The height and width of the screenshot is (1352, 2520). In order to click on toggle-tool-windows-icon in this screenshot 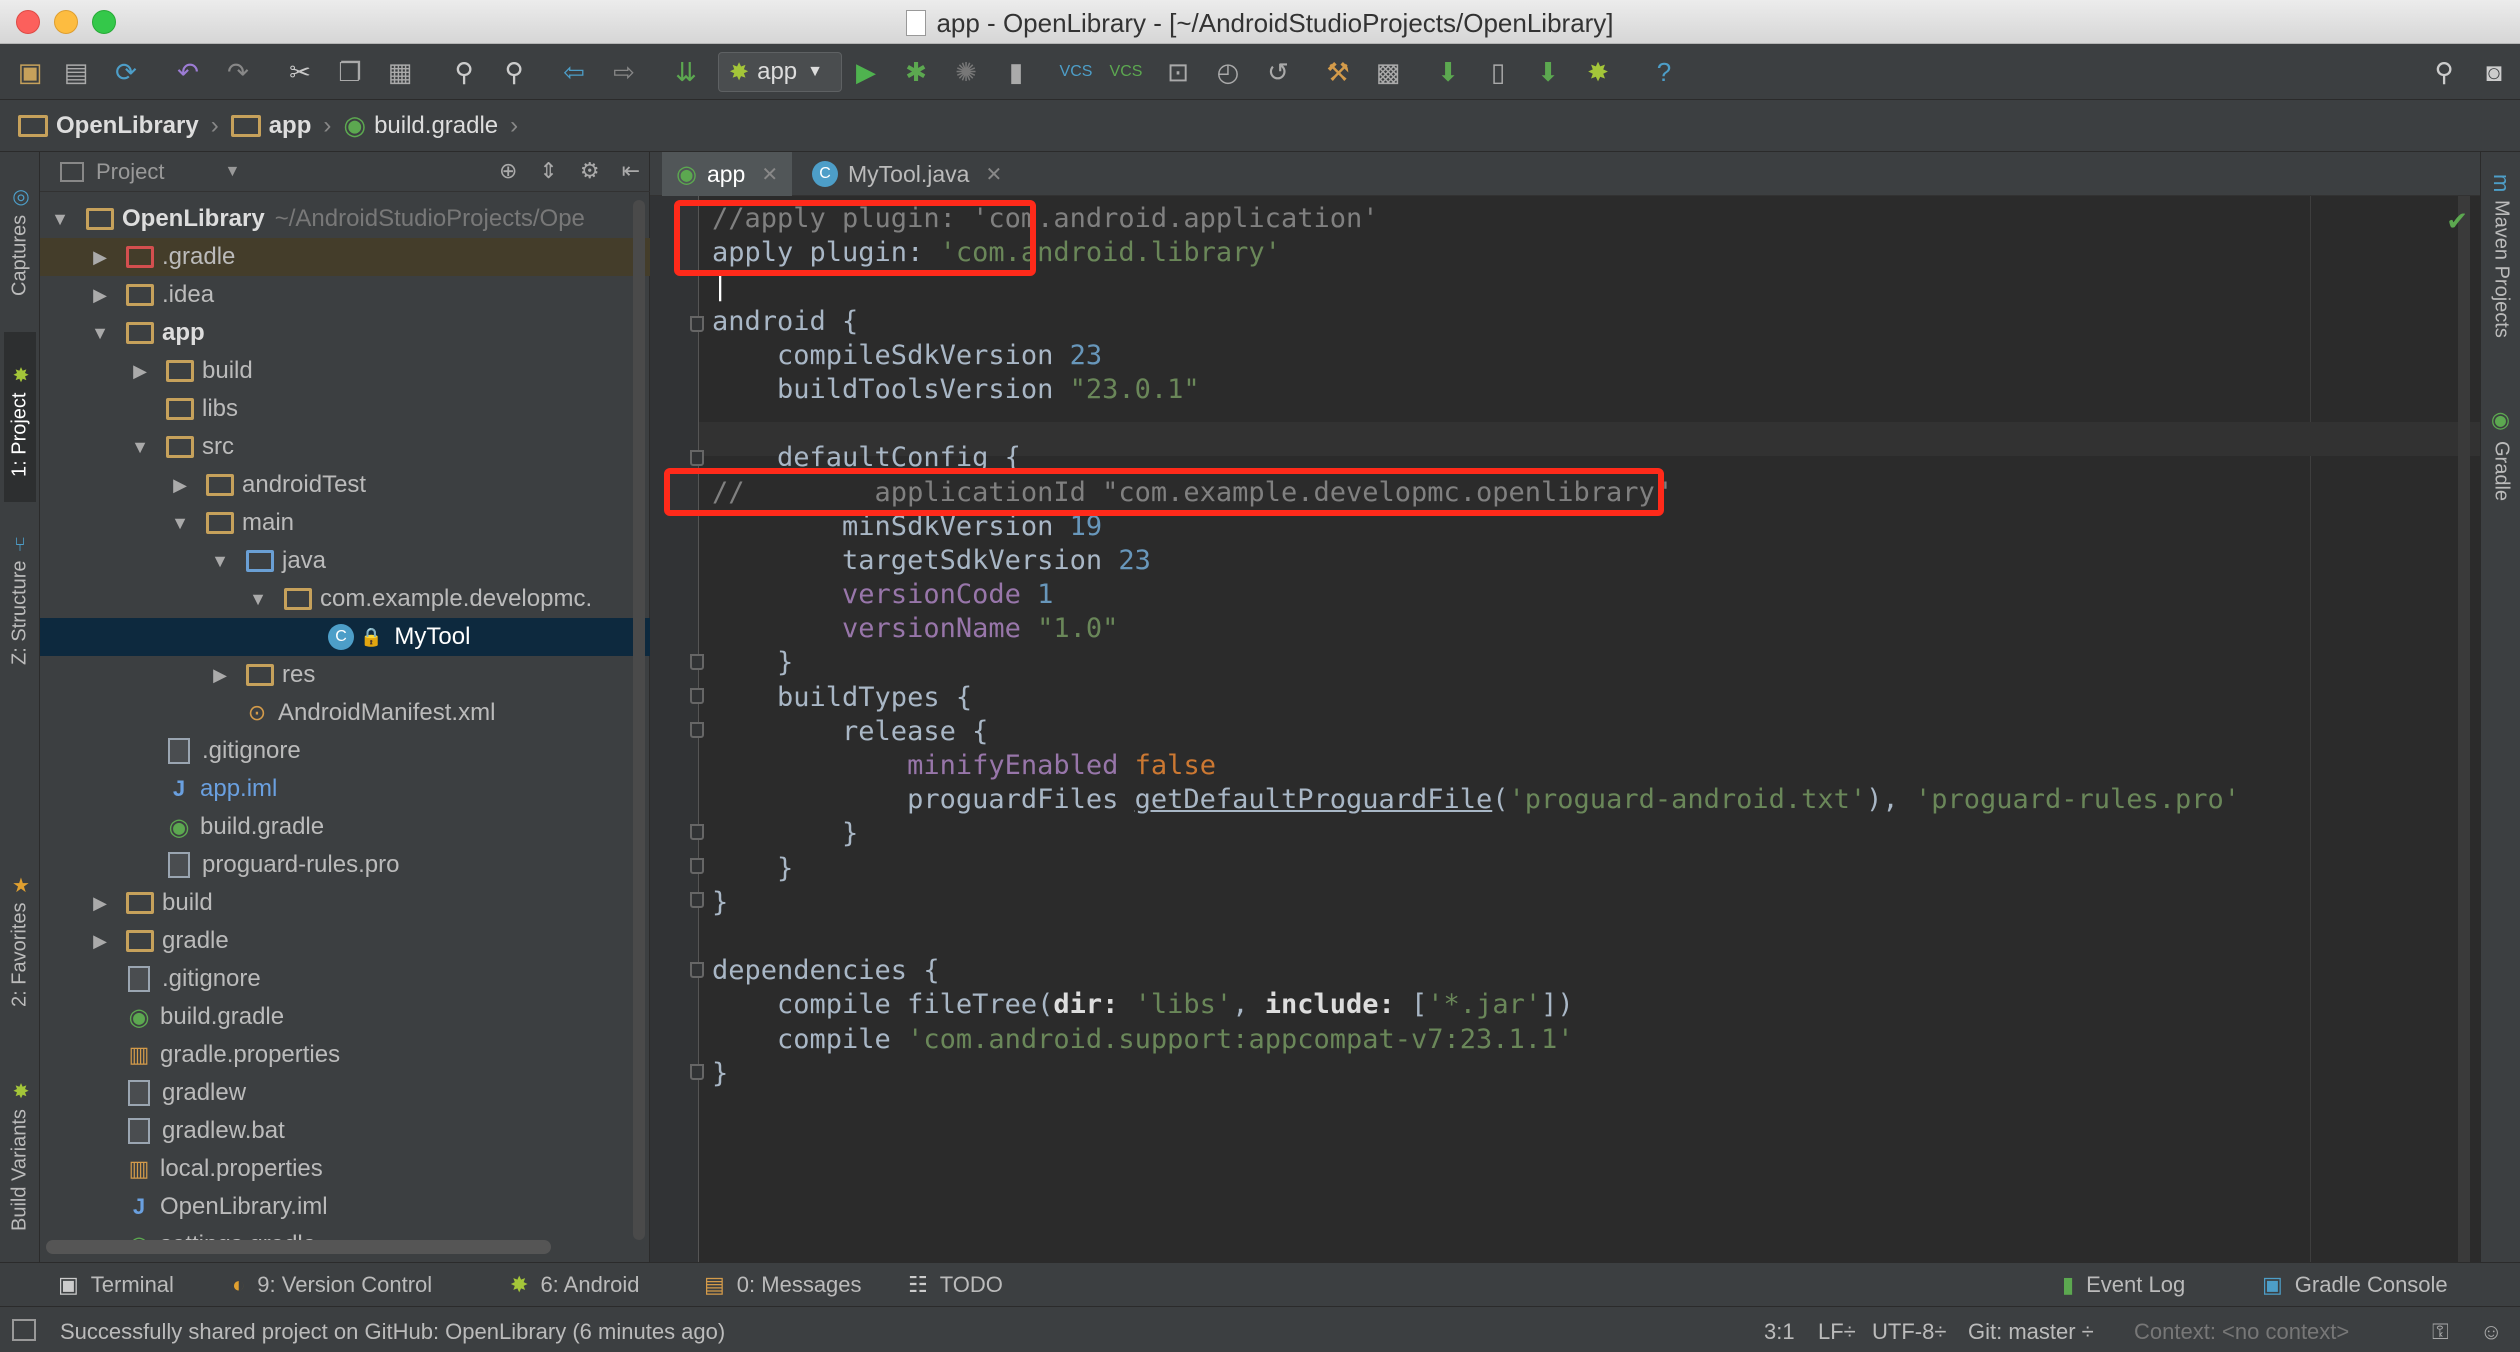, I will do `click(24, 1330)`.